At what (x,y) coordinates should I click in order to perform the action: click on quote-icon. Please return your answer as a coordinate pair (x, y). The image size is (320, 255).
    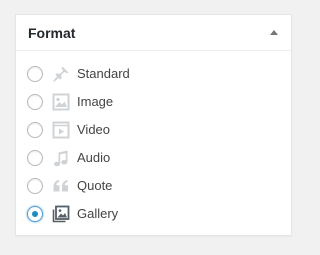
    Looking at the image, I should click on (61, 186).